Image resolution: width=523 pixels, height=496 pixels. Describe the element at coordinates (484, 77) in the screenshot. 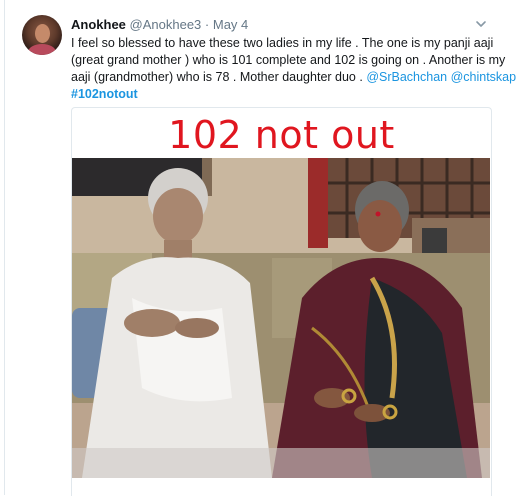

I see `mention-chintskap: @chintskap` at that location.